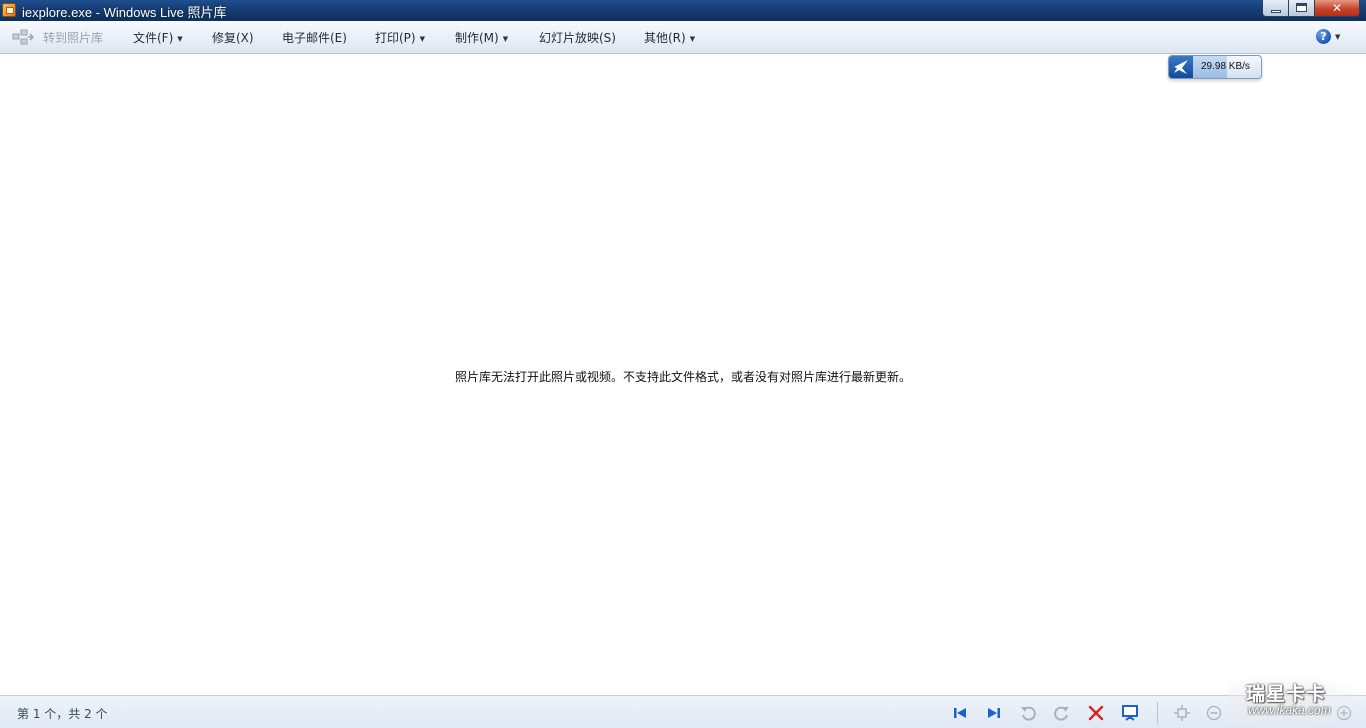  What do you see at coordinates (1323, 36) in the screenshot?
I see `help-icon: ?` at bounding box center [1323, 36].